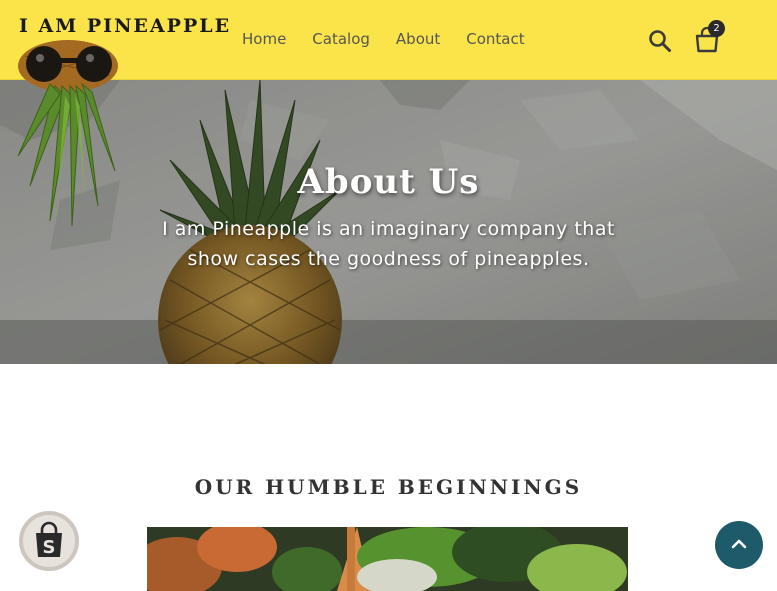  I want to click on nav-about: About, so click(418, 39).